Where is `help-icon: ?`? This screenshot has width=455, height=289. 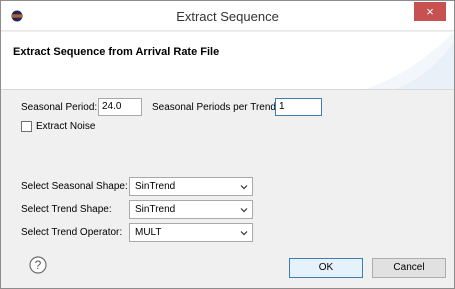 help-icon: ? is located at coordinates (38, 265).